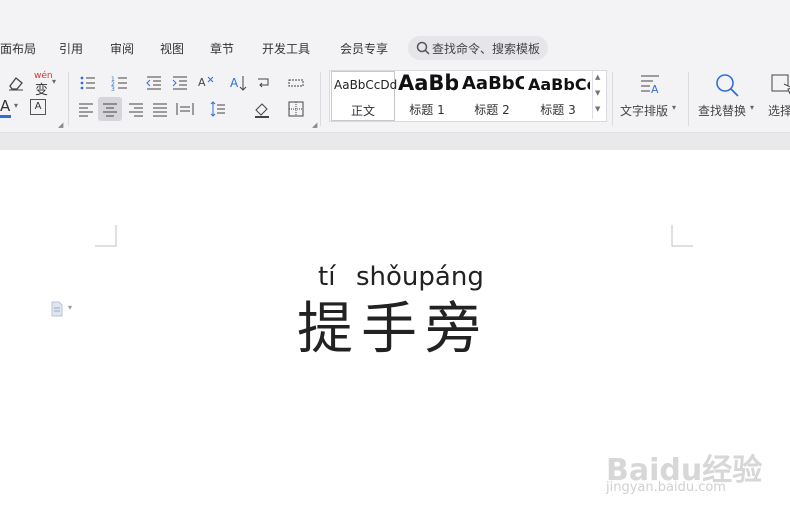 The image size is (790, 516). What do you see at coordinates (558, 95) in the screenshot?
I see `style-heading-3: AaBbCc 标题 3` at bounding box center [558, 95].